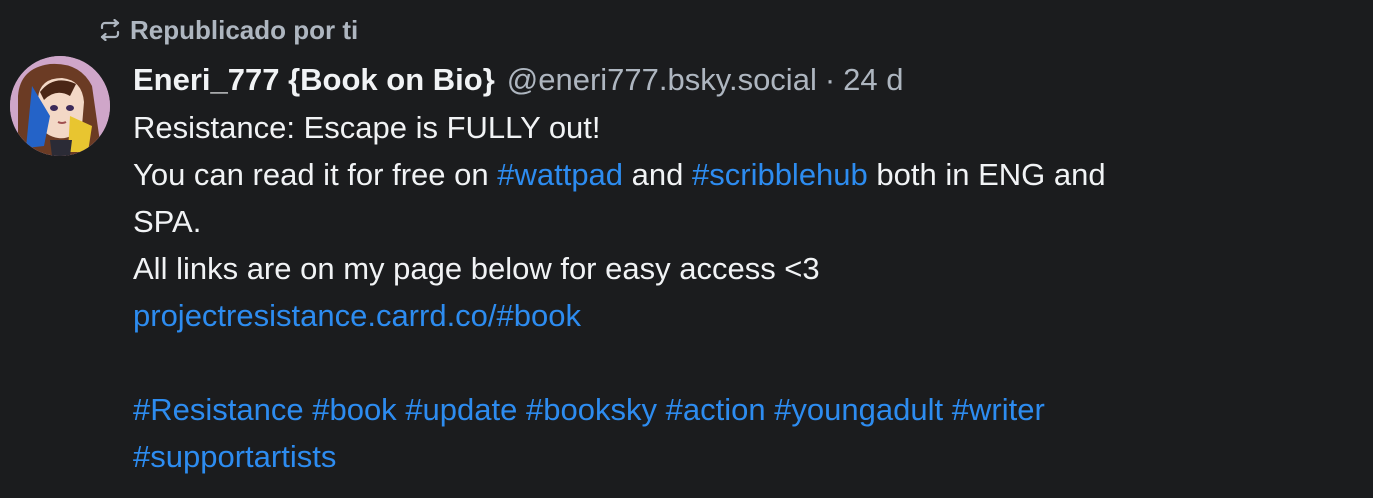  Describe the element at coordinates (657, 174) in the screenshot. I see `post-line-2-text-b: and` at that location.